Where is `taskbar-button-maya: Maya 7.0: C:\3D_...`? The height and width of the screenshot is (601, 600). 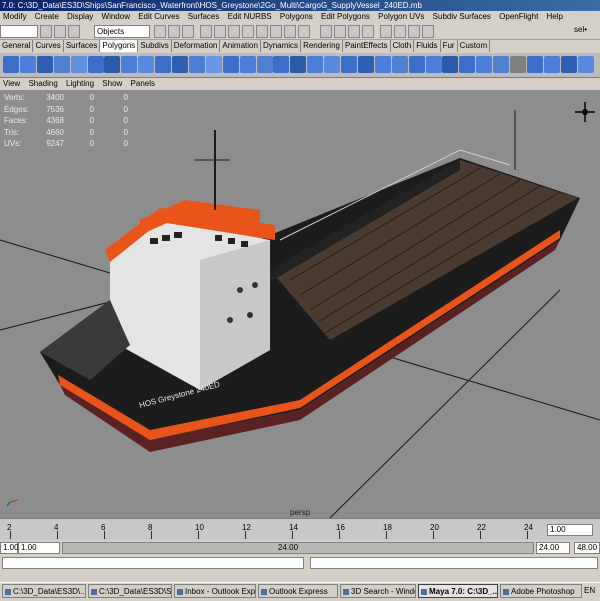
taskbar-button-maya: Maya 7.0: C:\3D_... is located at coordinates (458, 591).